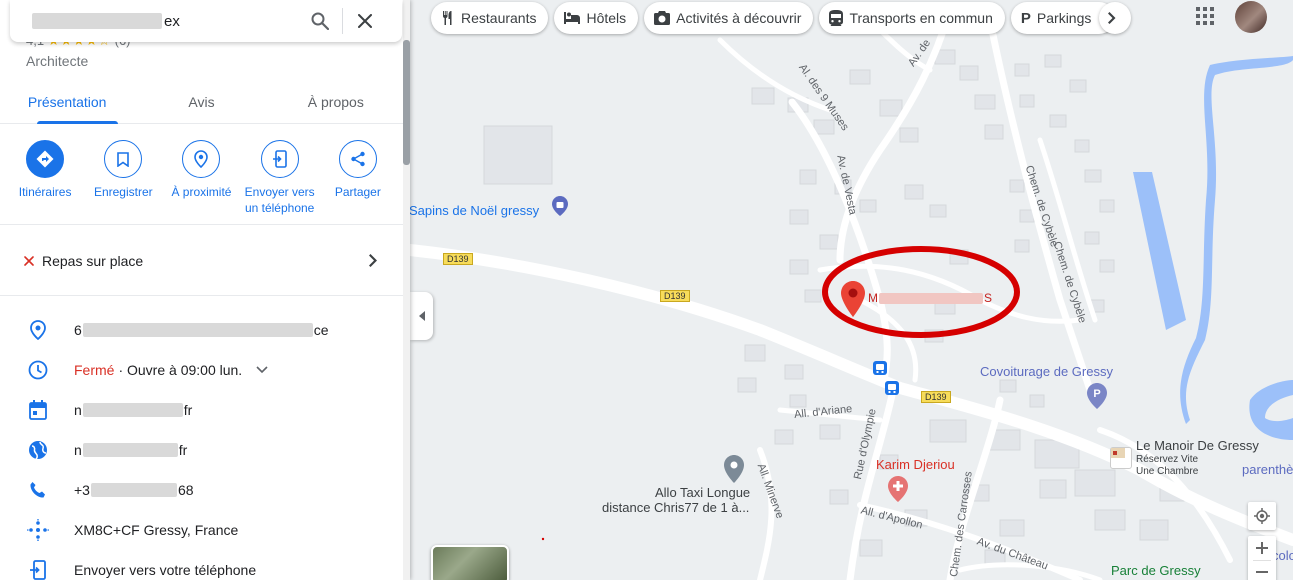  I want to click on action-label: Enregistrer, so click(123, 192).